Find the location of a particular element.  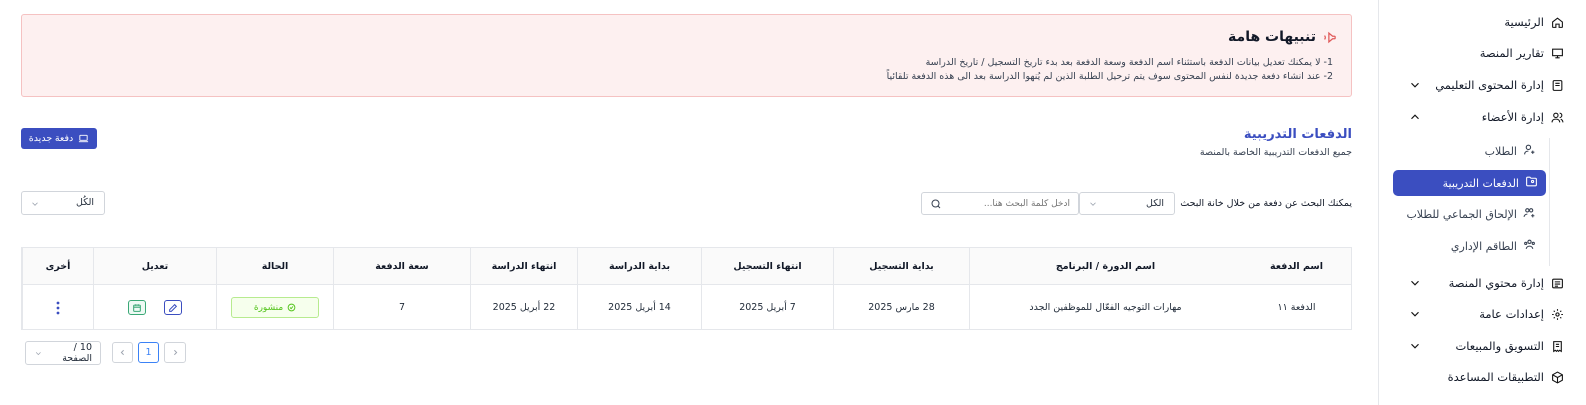

next-page-button is located at coordinates (122, 352).